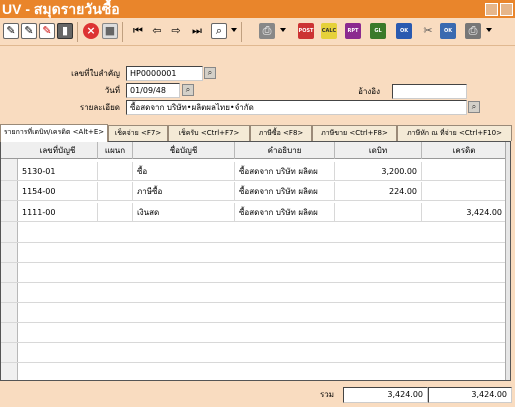 The image size is (515, 407). Describe the element at coordinates (91, 31) in the screenshot. I see `cancel-icon: ×` at that location.